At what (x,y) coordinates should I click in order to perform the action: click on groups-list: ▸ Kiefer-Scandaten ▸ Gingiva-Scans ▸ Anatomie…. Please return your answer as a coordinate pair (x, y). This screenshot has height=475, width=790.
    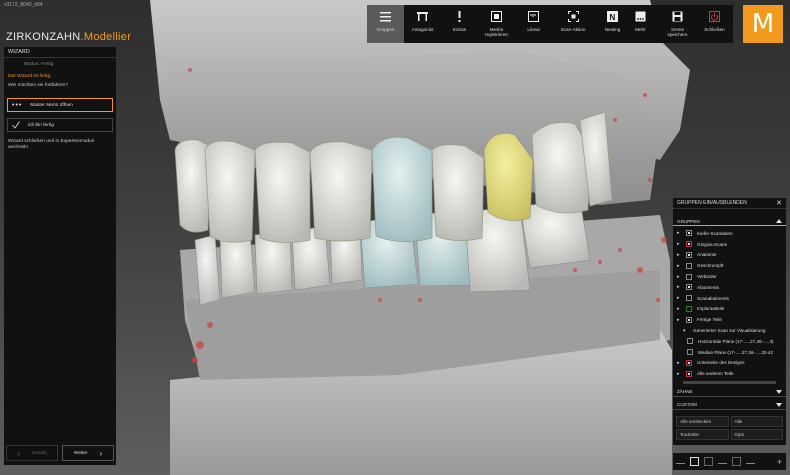
    Looking at the image, I should click on (729, 302).